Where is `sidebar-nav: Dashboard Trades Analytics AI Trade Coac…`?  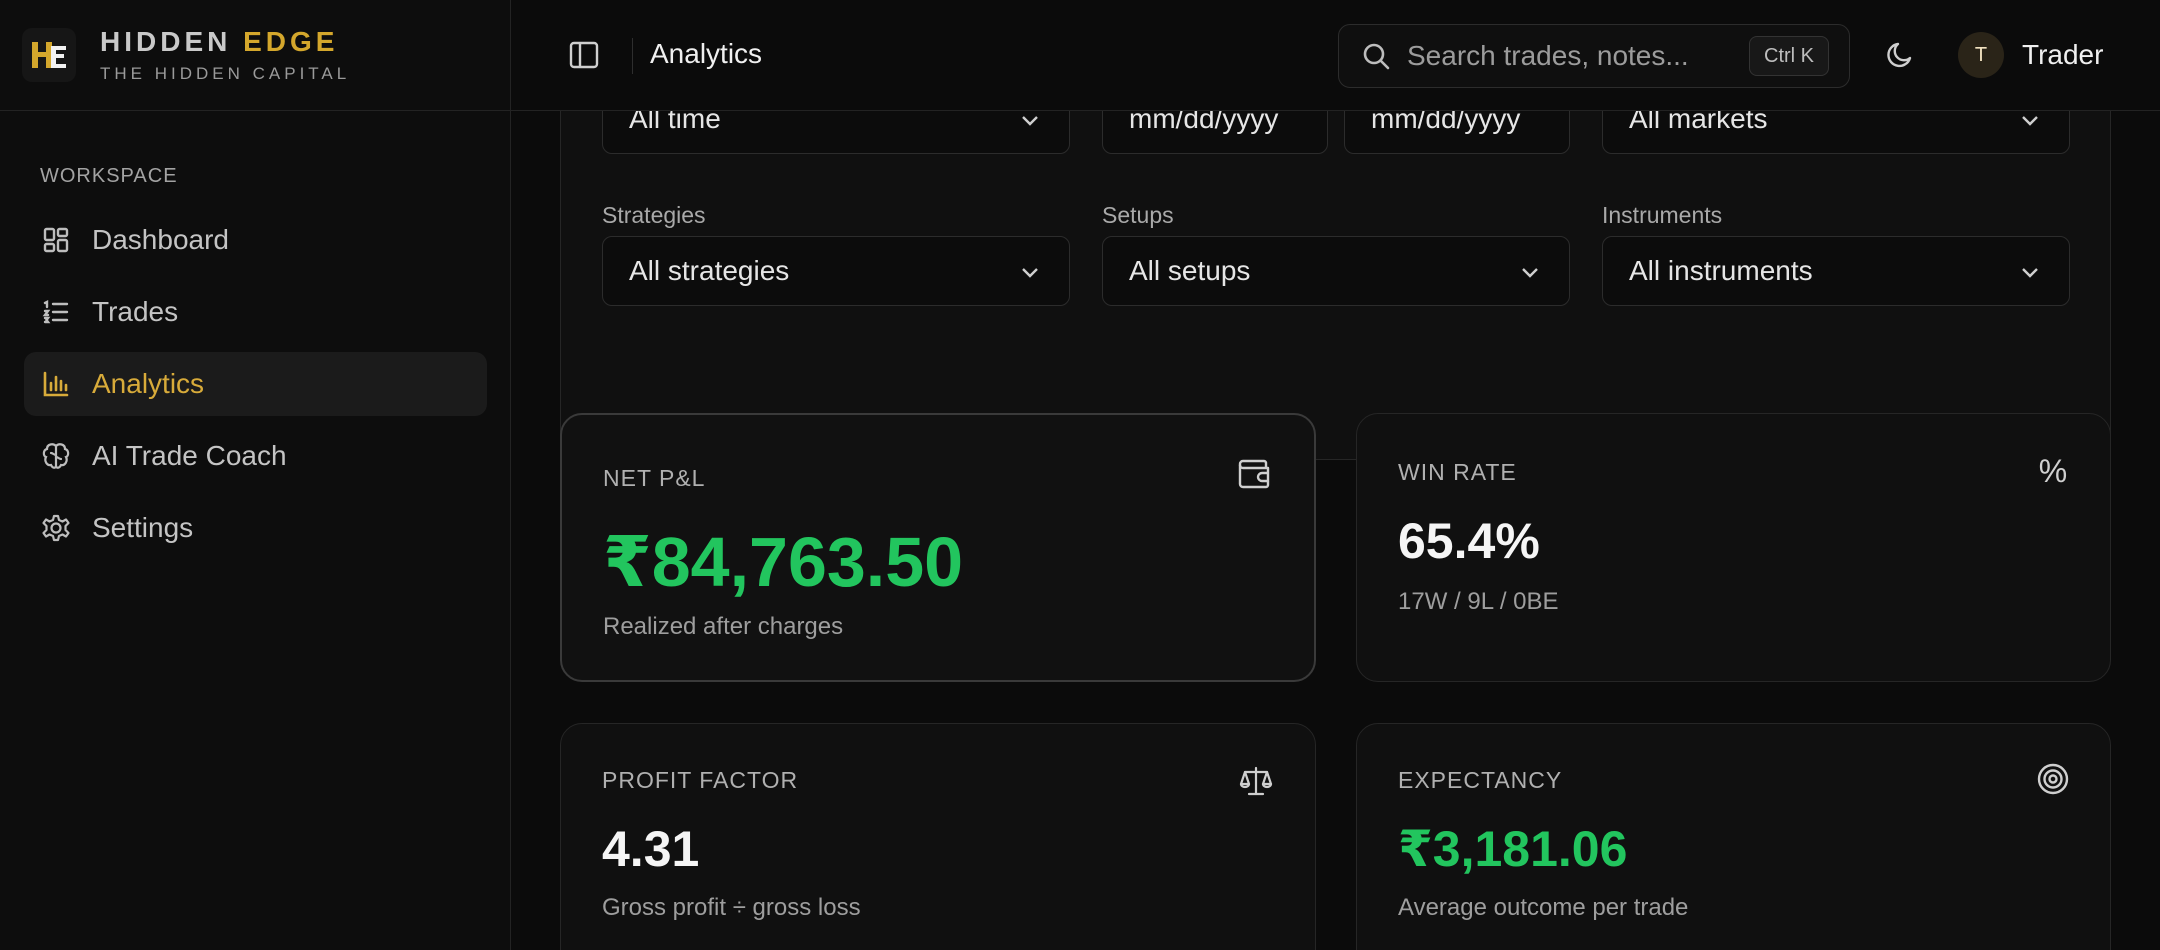
sidebar-nav: Dashboard Trades Analytics AI Trade Coac… is located at coordinates (255, 388).